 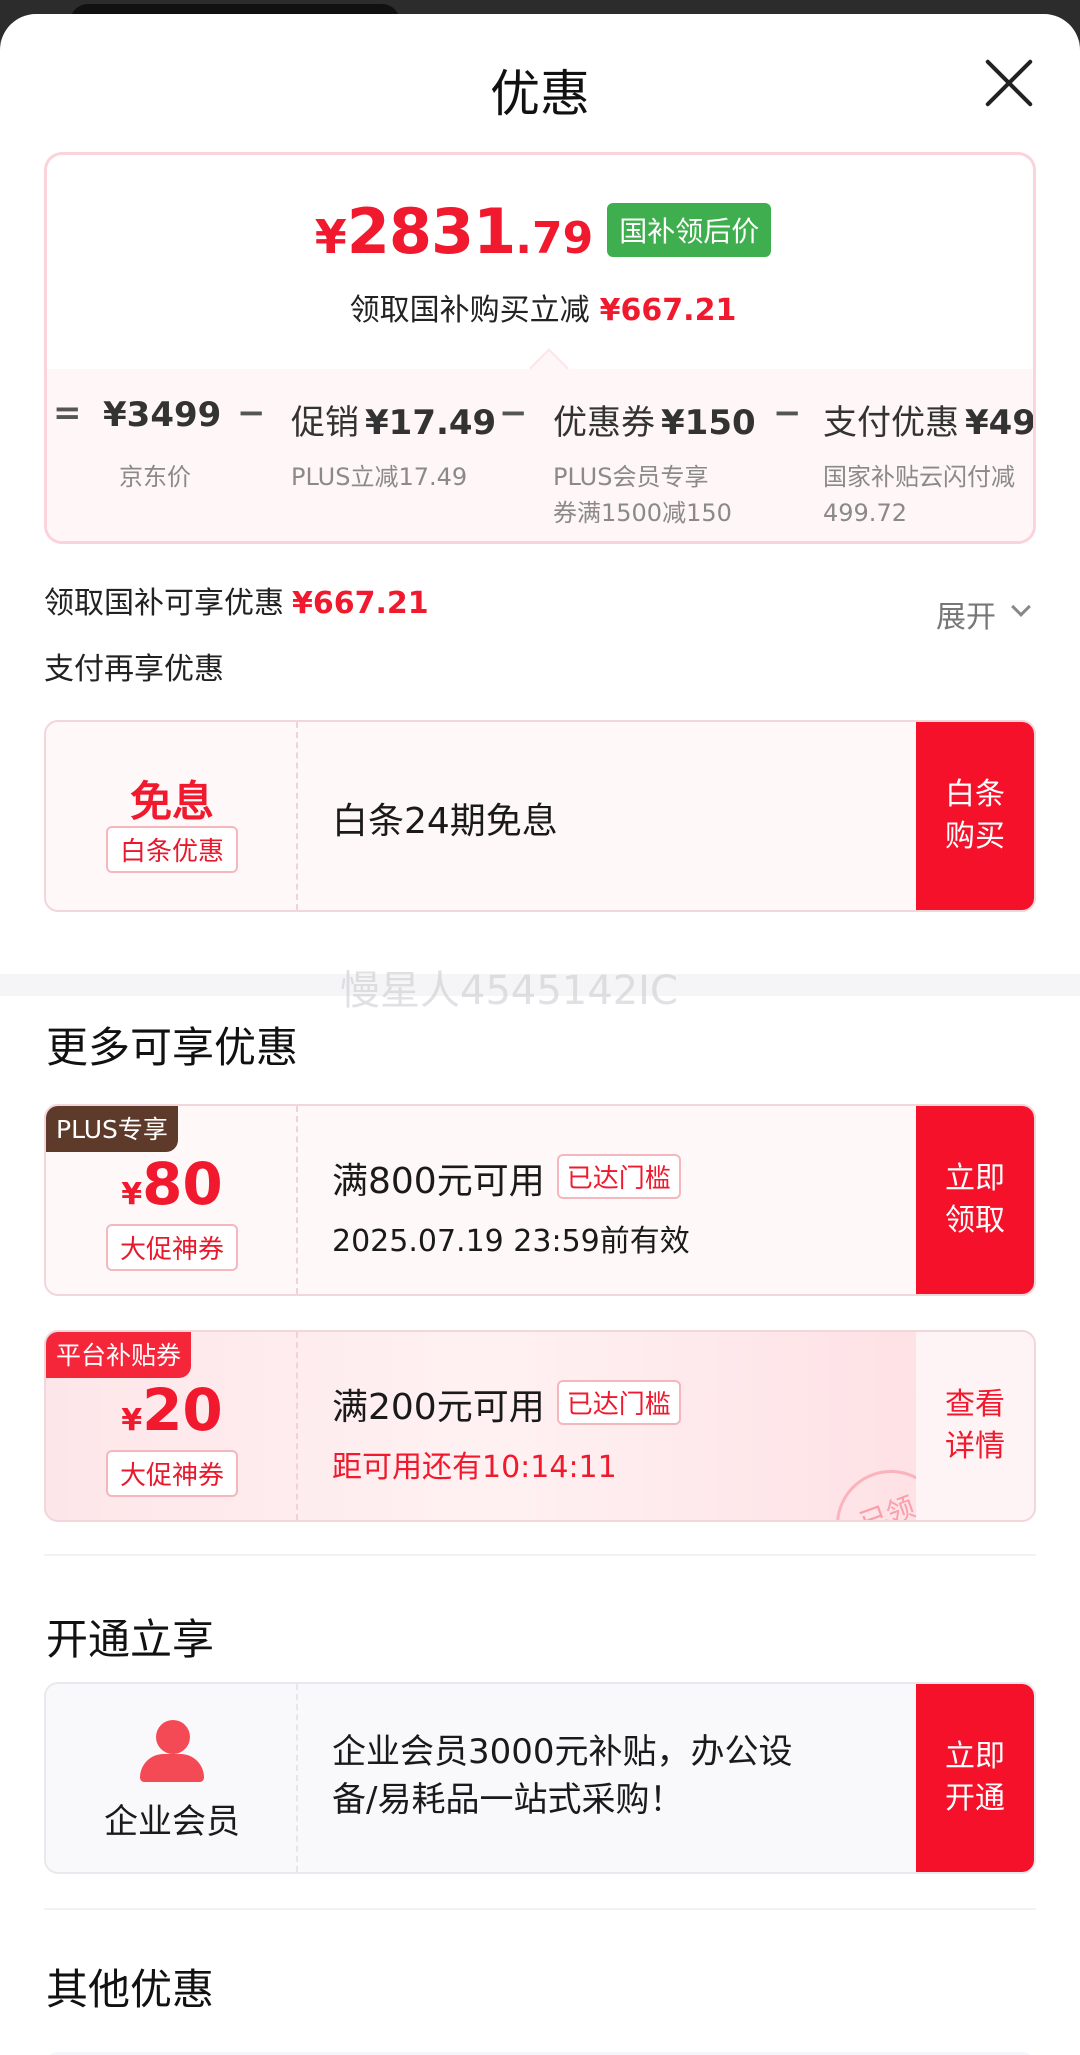 I want to click on coupon-corner-tag: 平台补贴券, so click(x=119, y=1355).